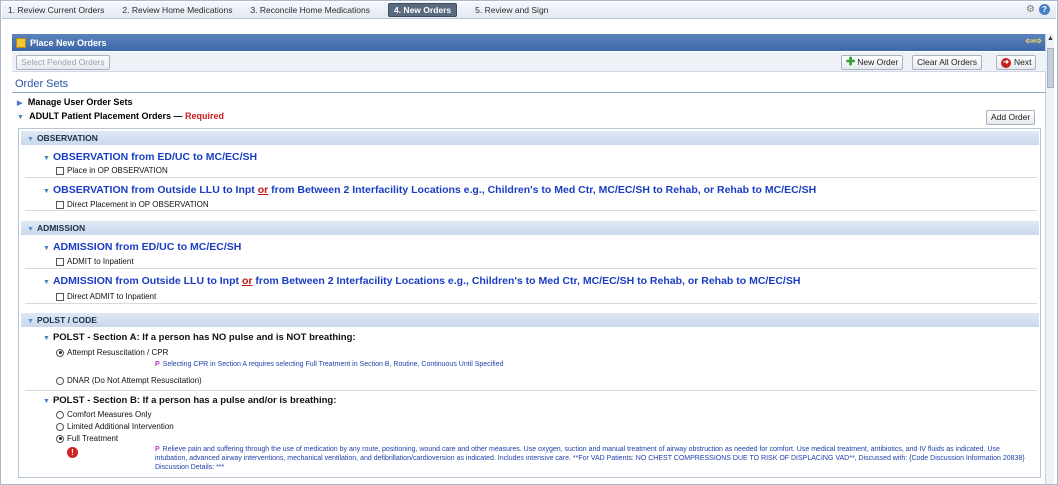  Describe the element at coordinates (422, 10) in the screenshot. I see `step-new-orders: 4. New Orders` at that location.